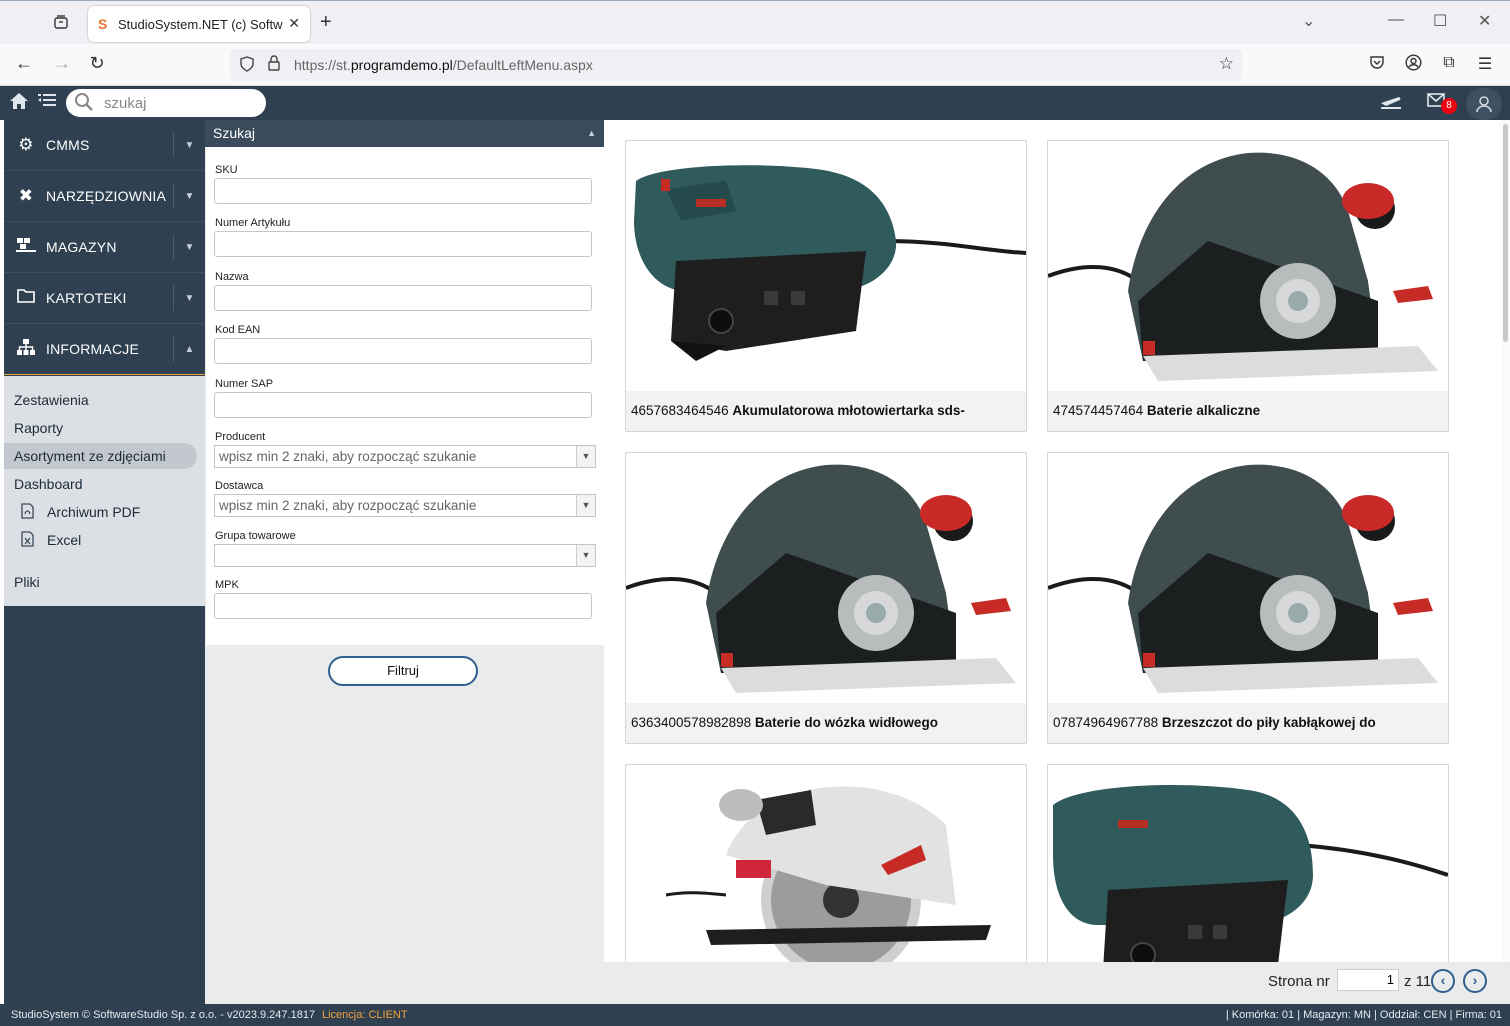  I want to click on gears-icon: ⚙, so click(26, 144).